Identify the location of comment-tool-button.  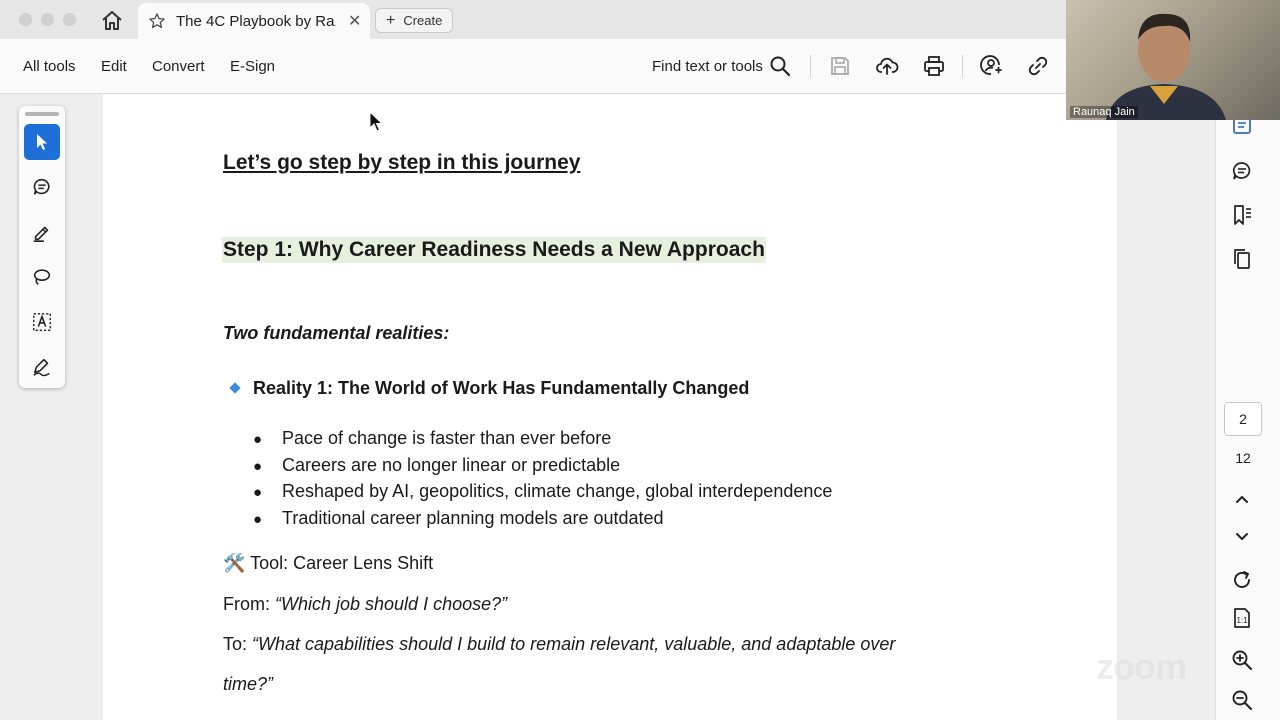
(42, 187).